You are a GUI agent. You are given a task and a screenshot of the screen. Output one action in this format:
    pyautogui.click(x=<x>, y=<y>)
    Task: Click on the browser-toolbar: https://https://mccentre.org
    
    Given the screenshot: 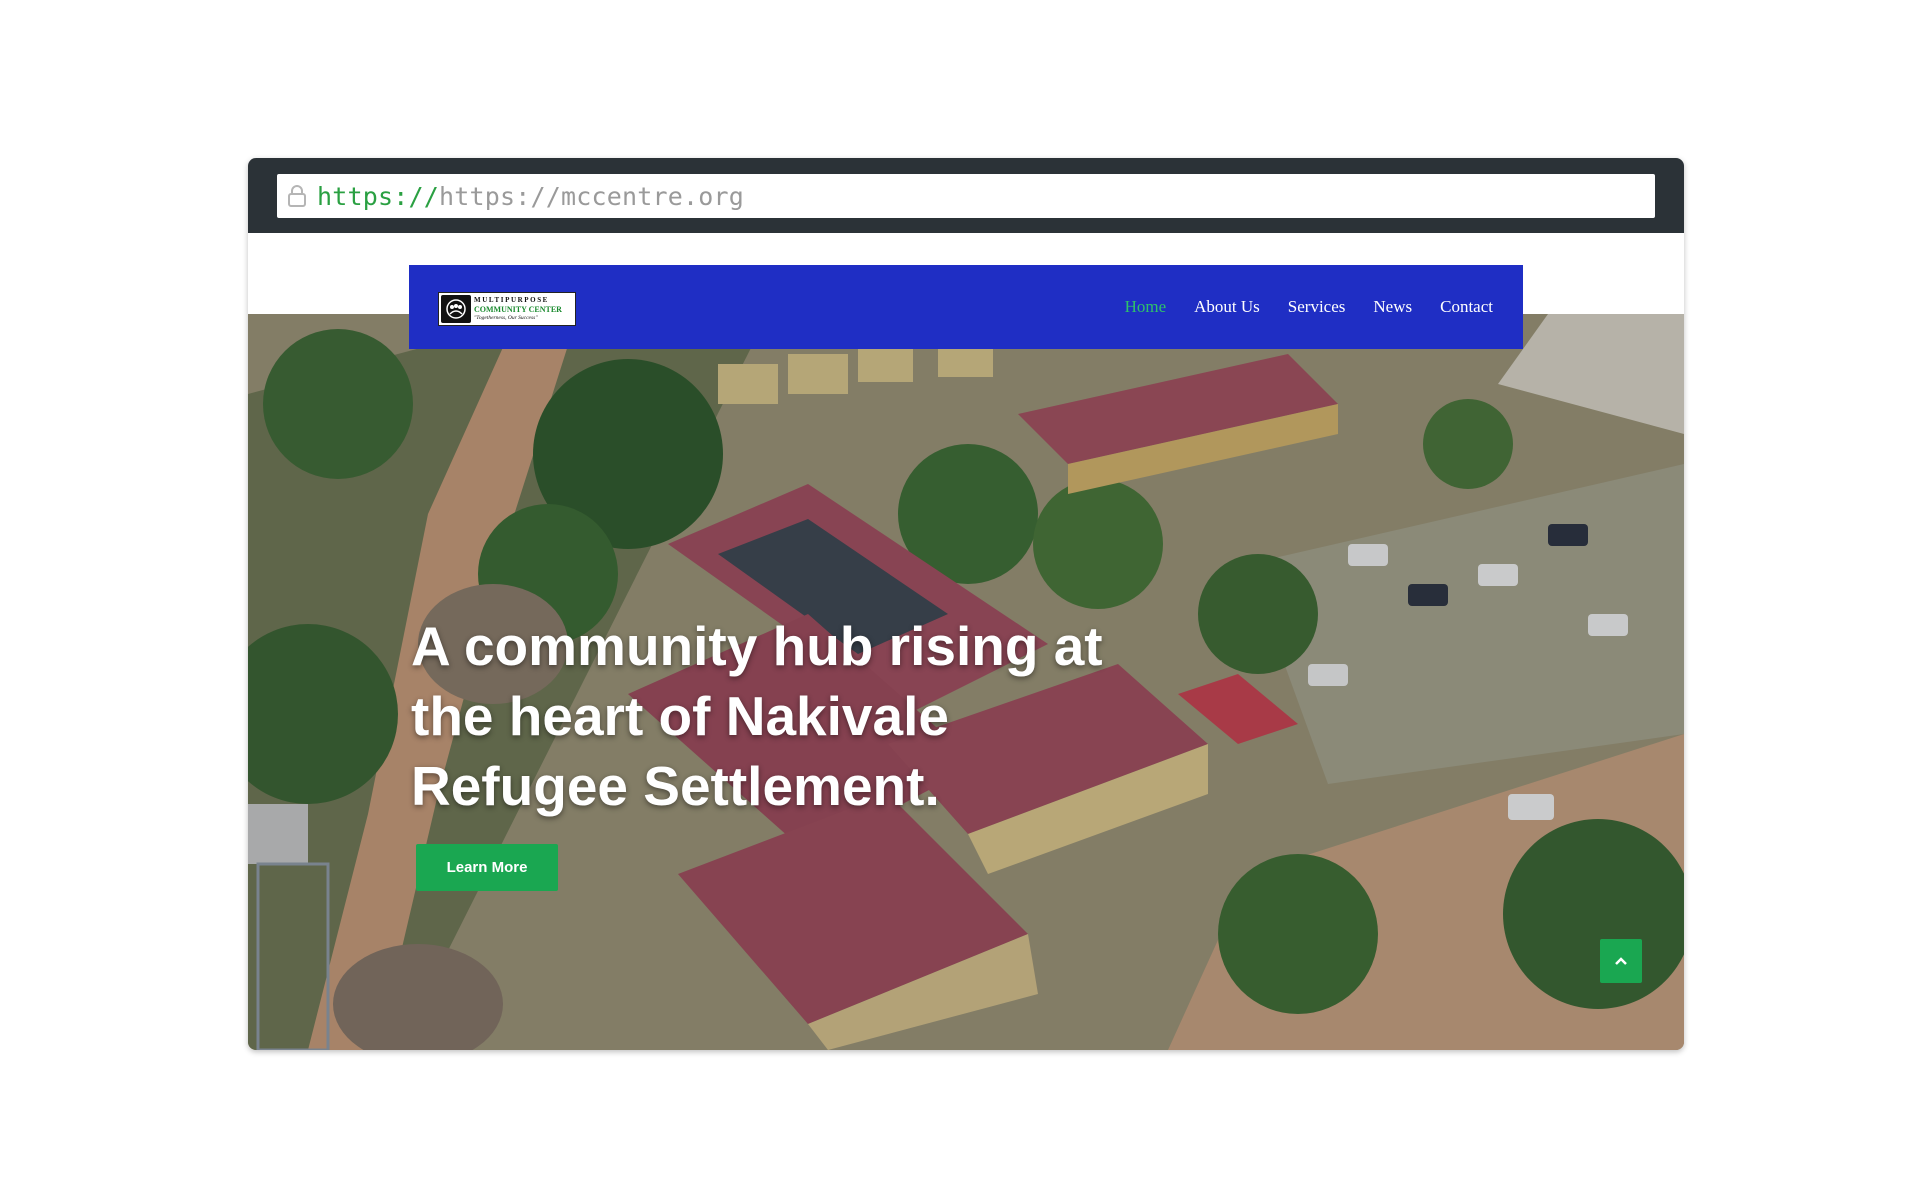 What is the action you would take?
    pyautogui.click(x=966, y=195)
    